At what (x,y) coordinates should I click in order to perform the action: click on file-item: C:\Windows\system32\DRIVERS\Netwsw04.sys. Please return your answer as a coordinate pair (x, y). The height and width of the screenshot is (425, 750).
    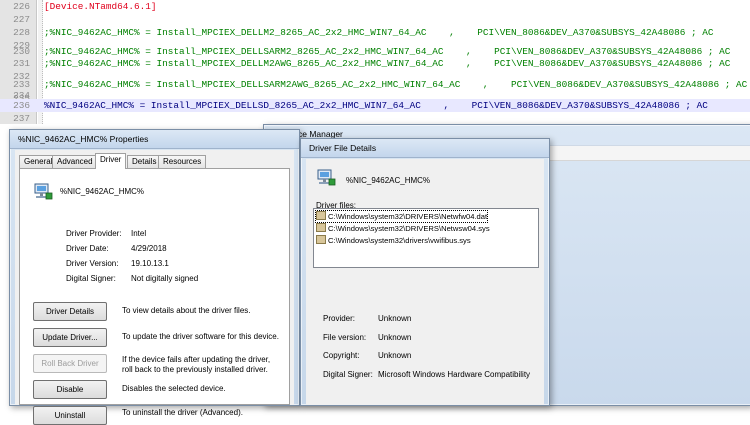
    Looking at the image, I should click on (403, 228).